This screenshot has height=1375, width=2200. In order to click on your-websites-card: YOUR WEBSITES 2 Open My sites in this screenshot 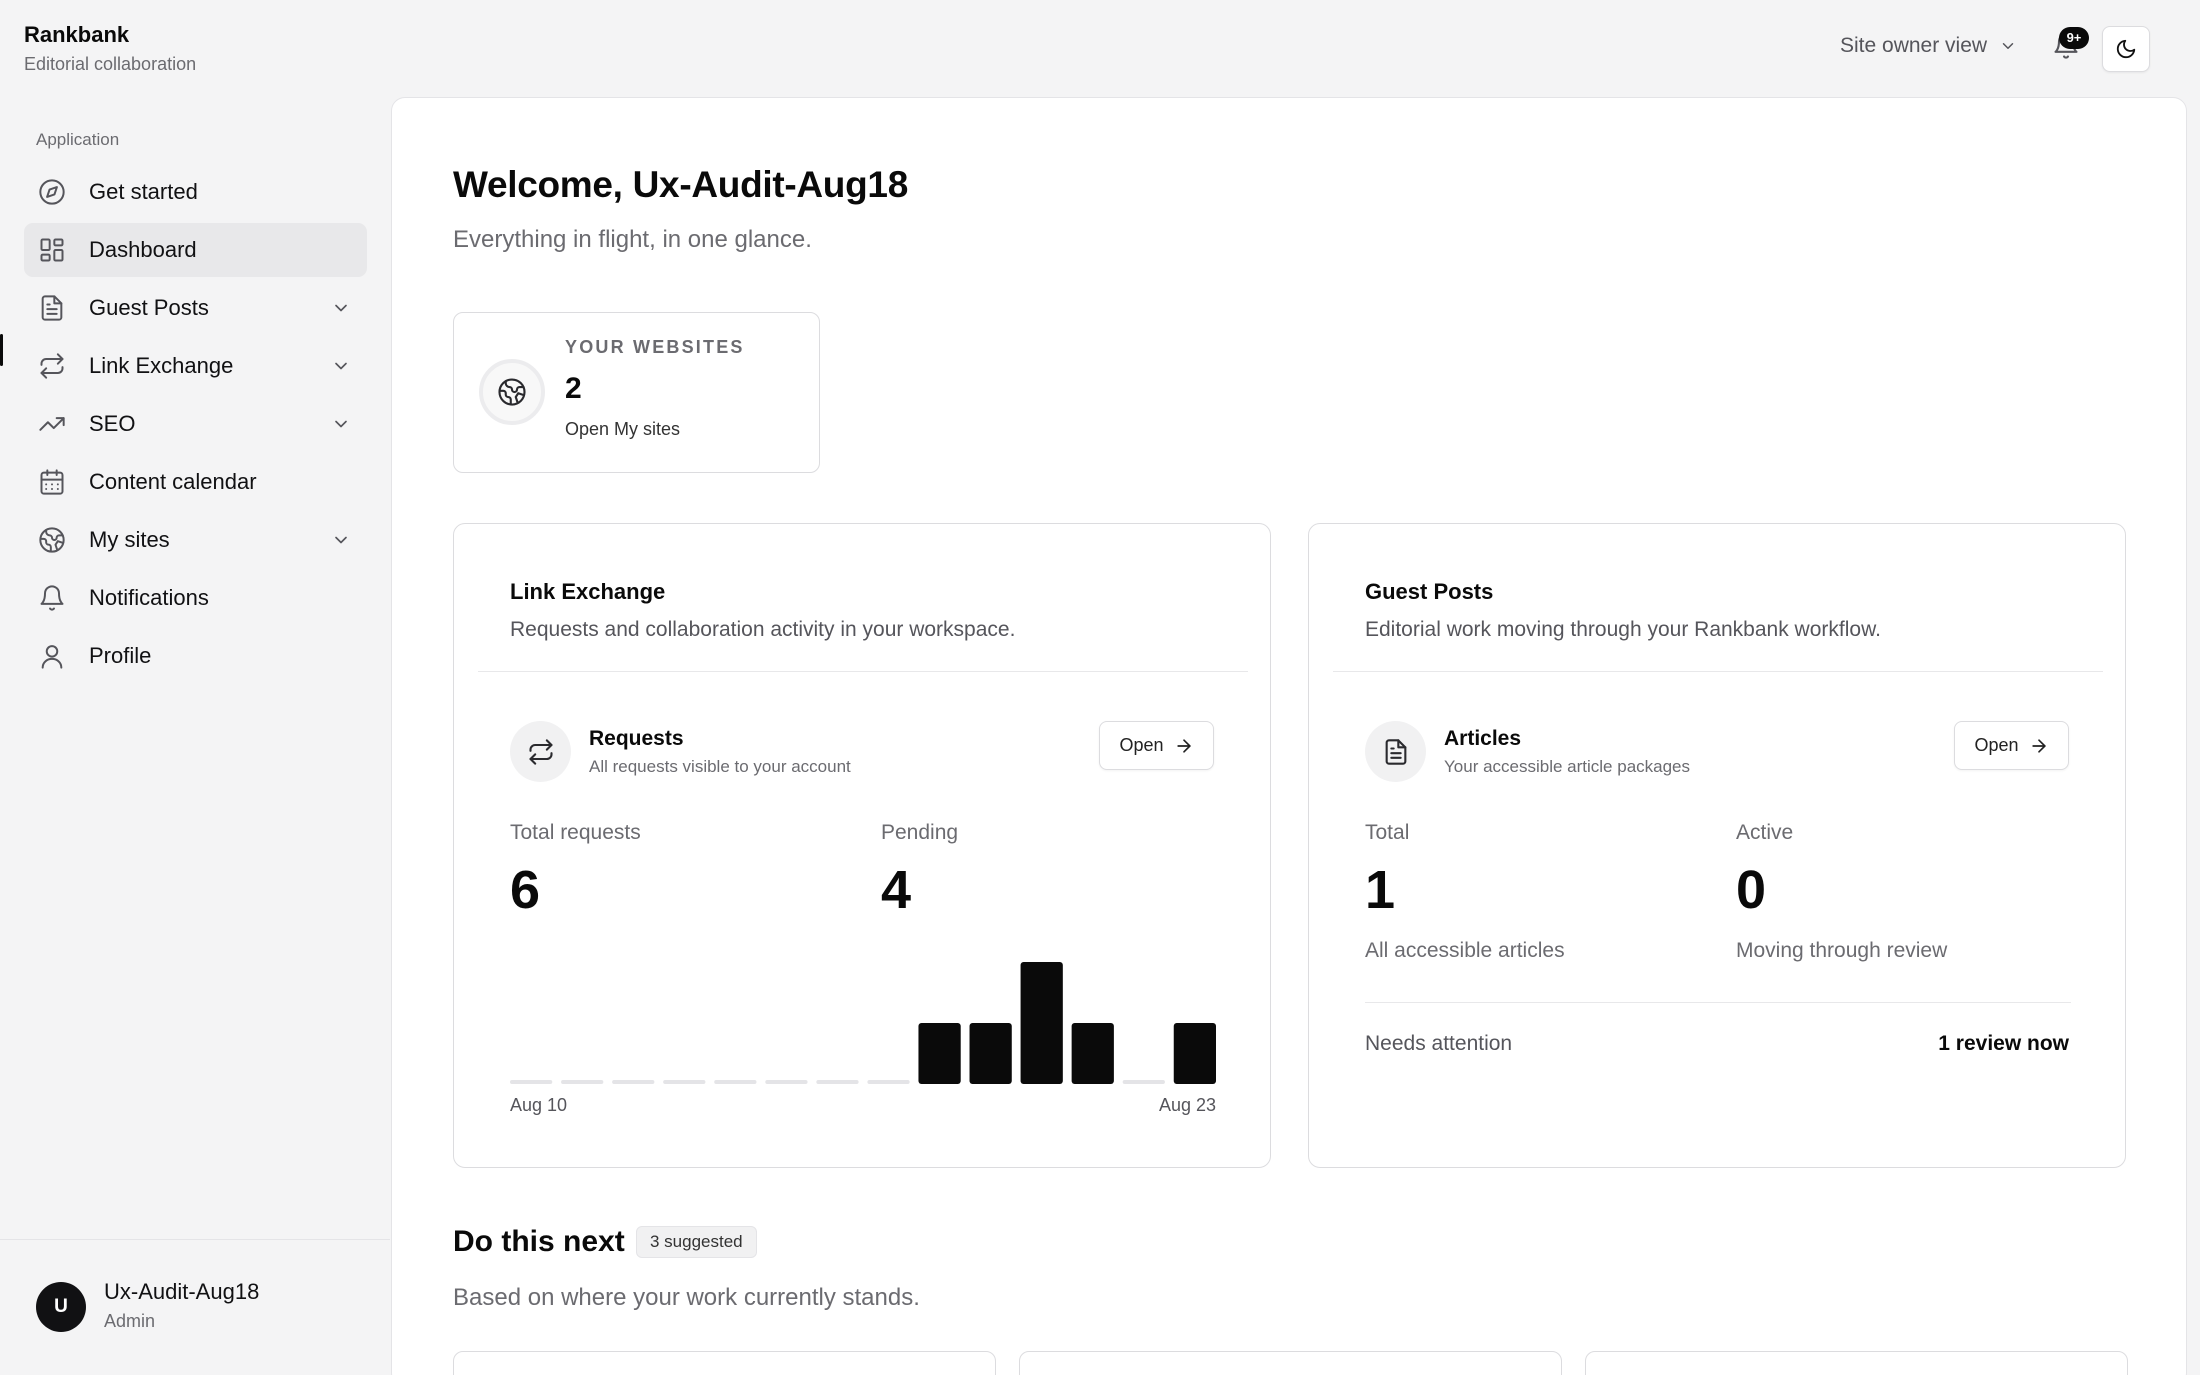, I will do `click(636, 392)`.